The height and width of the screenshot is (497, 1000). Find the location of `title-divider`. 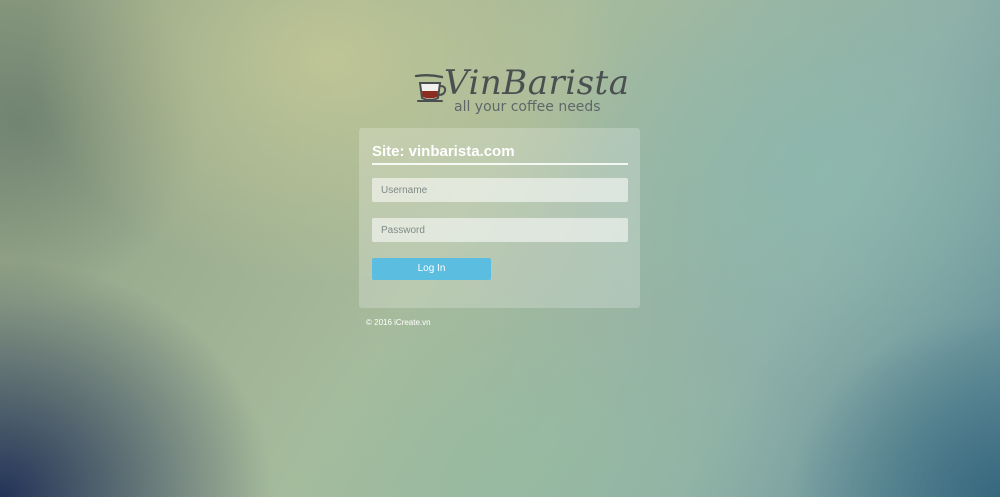

title-divider is located at coordinates (500, 164).